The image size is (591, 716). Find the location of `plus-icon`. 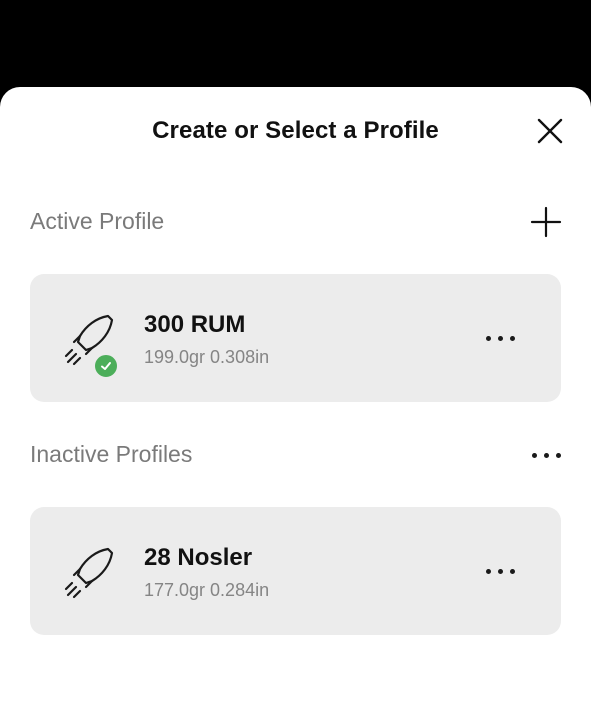

plus-icon is located at coordinates (546, 222).